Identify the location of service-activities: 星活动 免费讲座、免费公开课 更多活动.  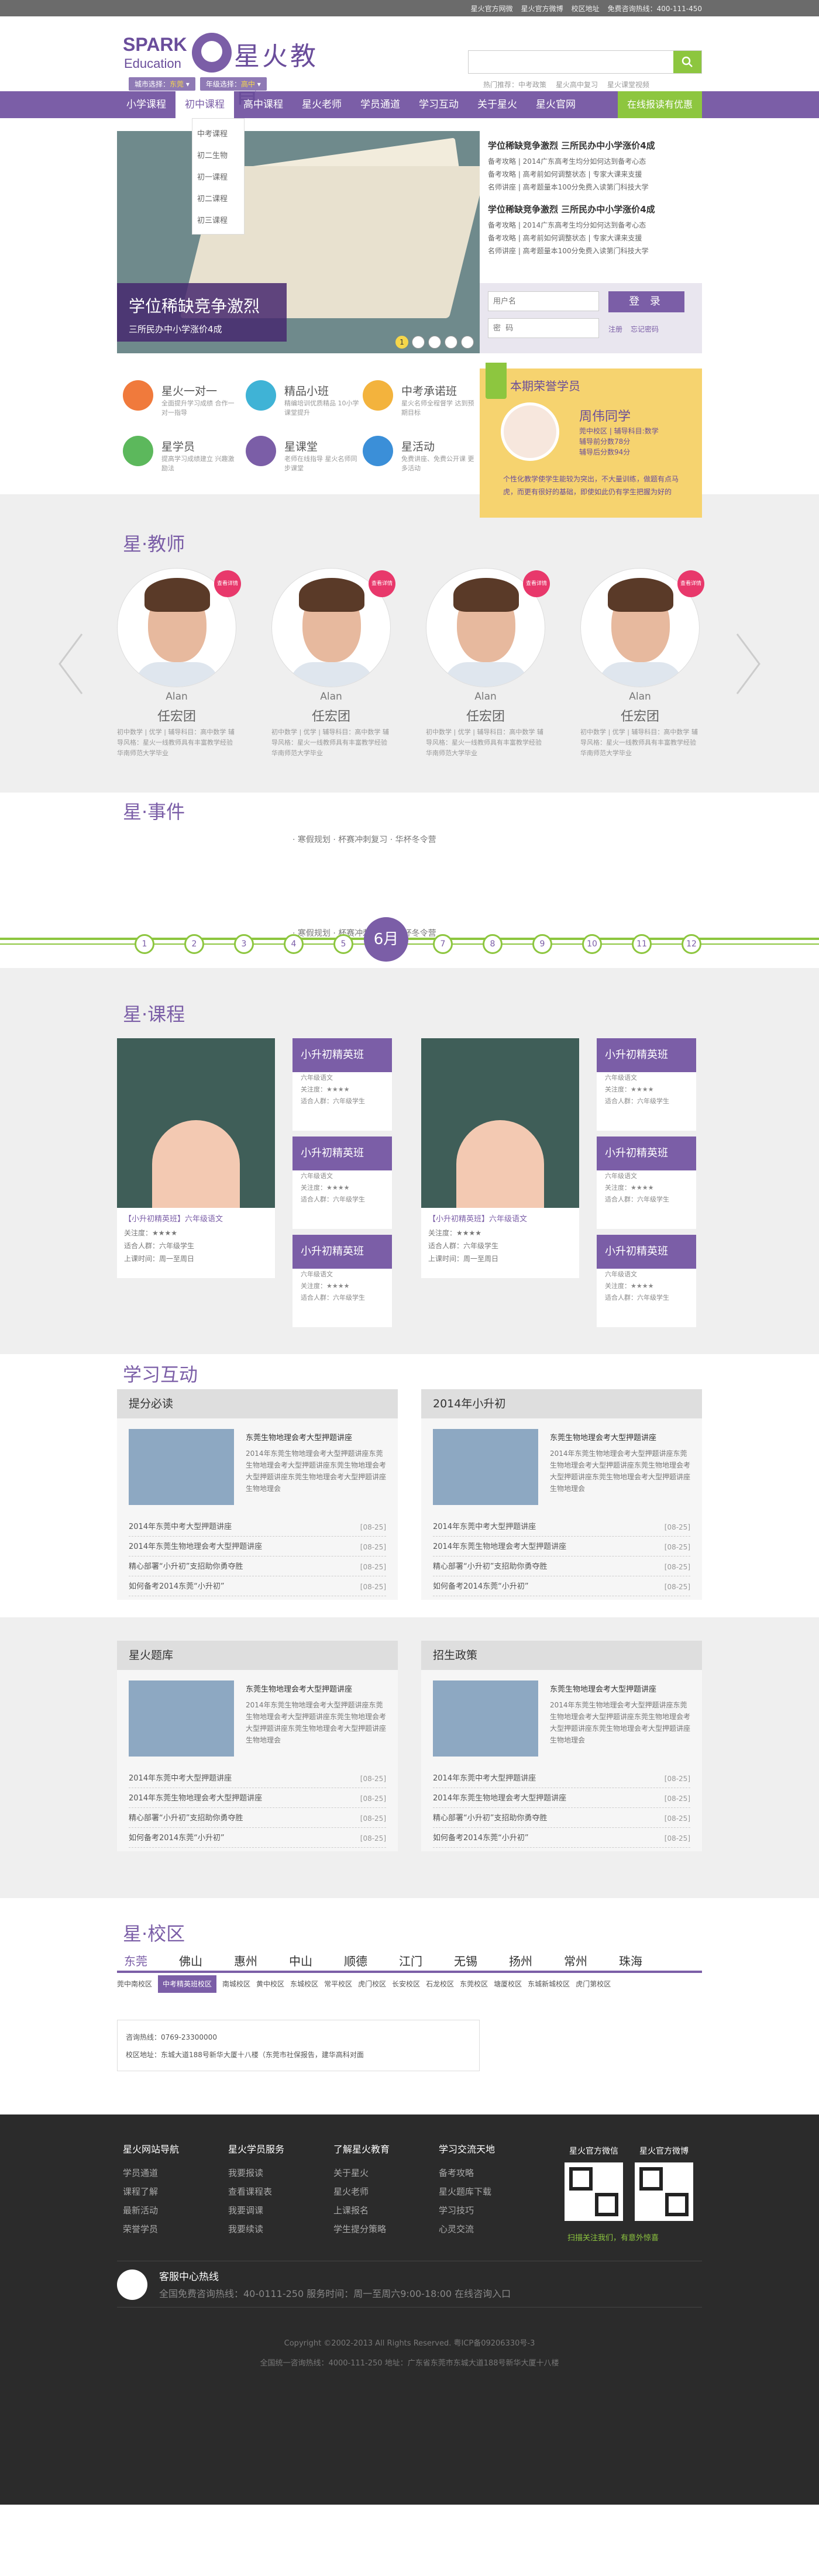
(421, 456).